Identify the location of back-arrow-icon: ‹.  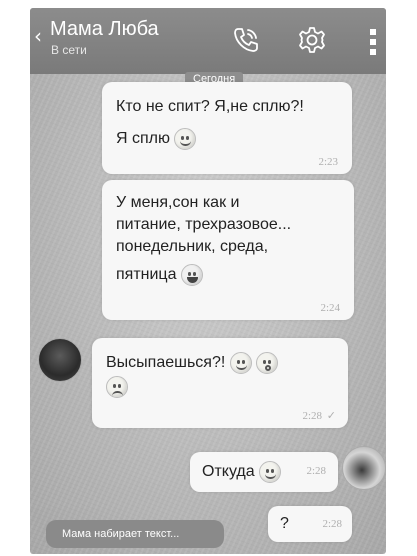
(38, 36).